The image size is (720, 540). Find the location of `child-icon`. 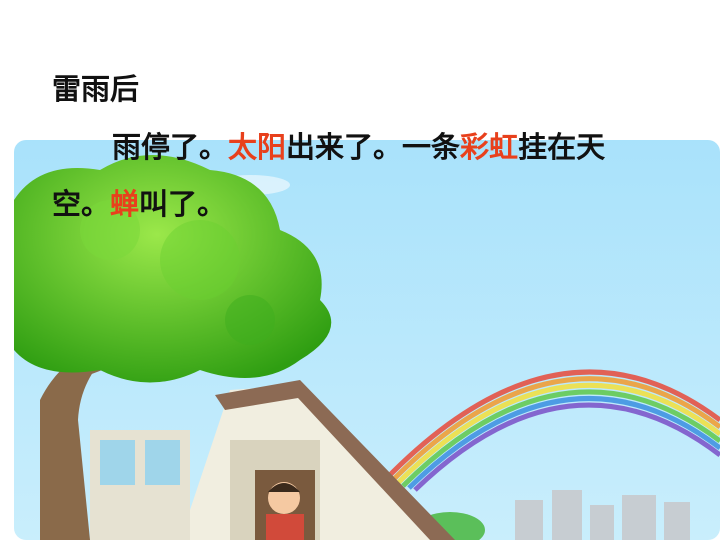

child-icon is located at coordinates (285, 505).